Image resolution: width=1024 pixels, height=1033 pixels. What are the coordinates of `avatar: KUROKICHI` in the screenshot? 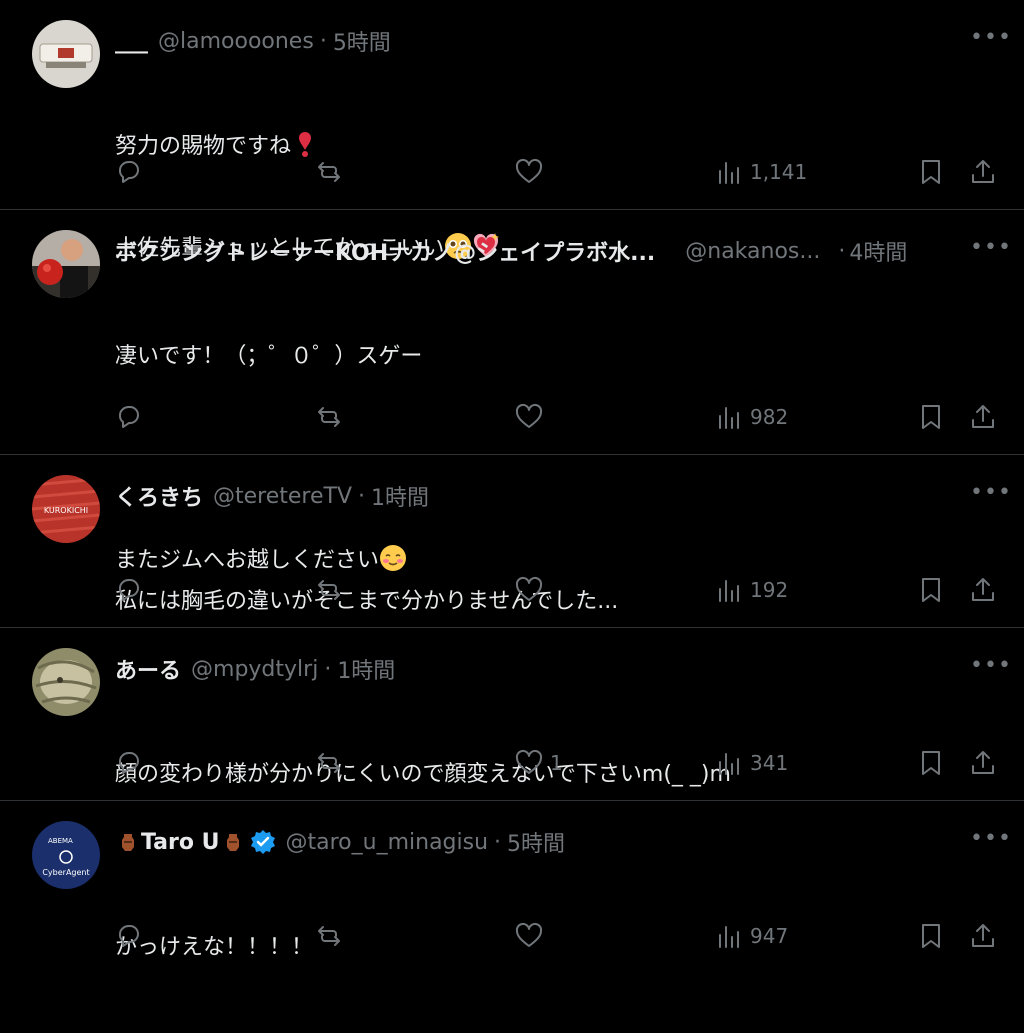 It's located at (66, 509).